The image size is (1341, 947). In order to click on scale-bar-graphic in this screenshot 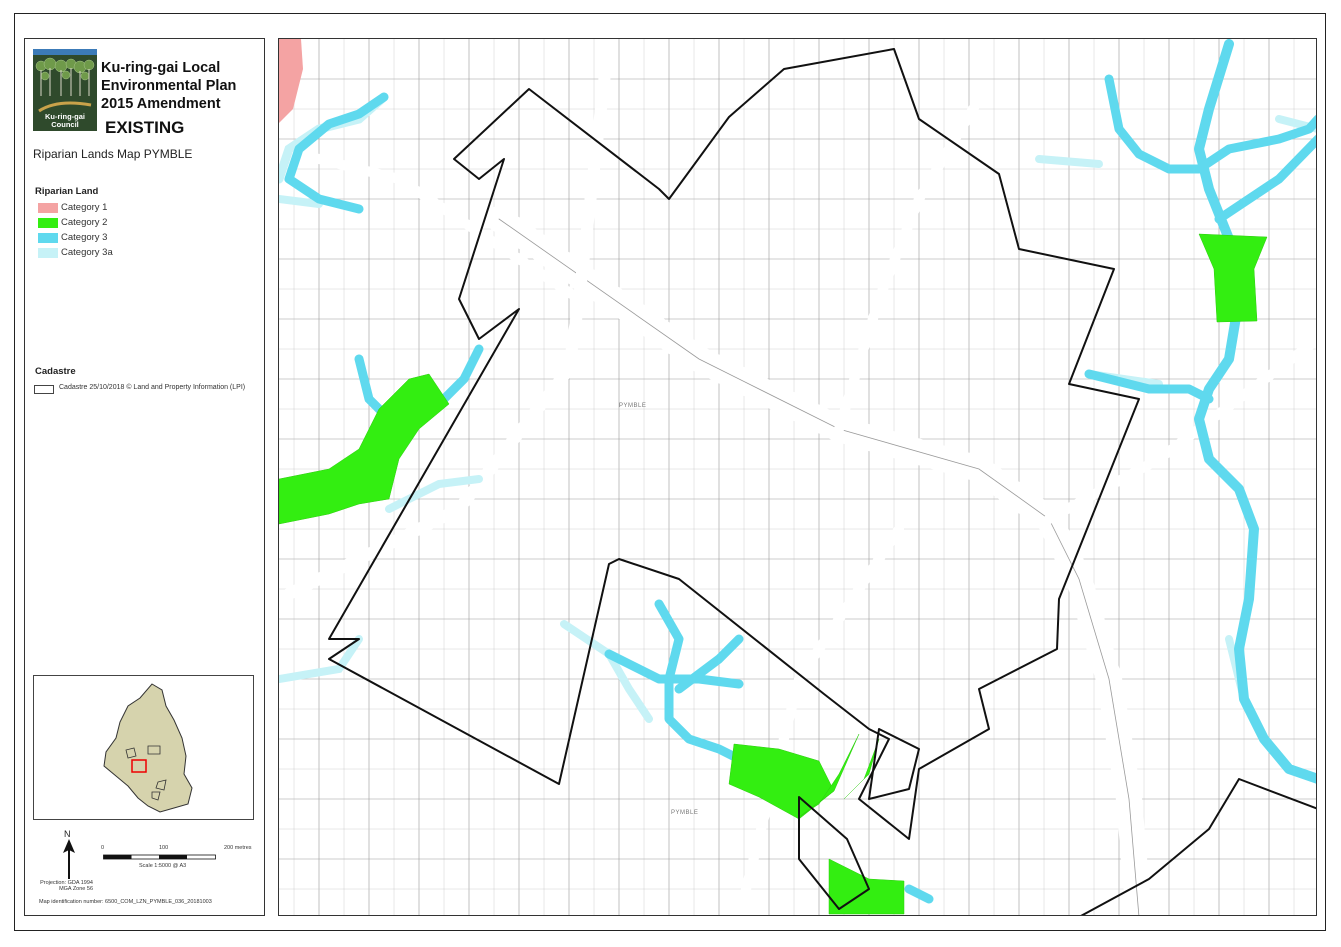, I will do `click(159, 857)`.